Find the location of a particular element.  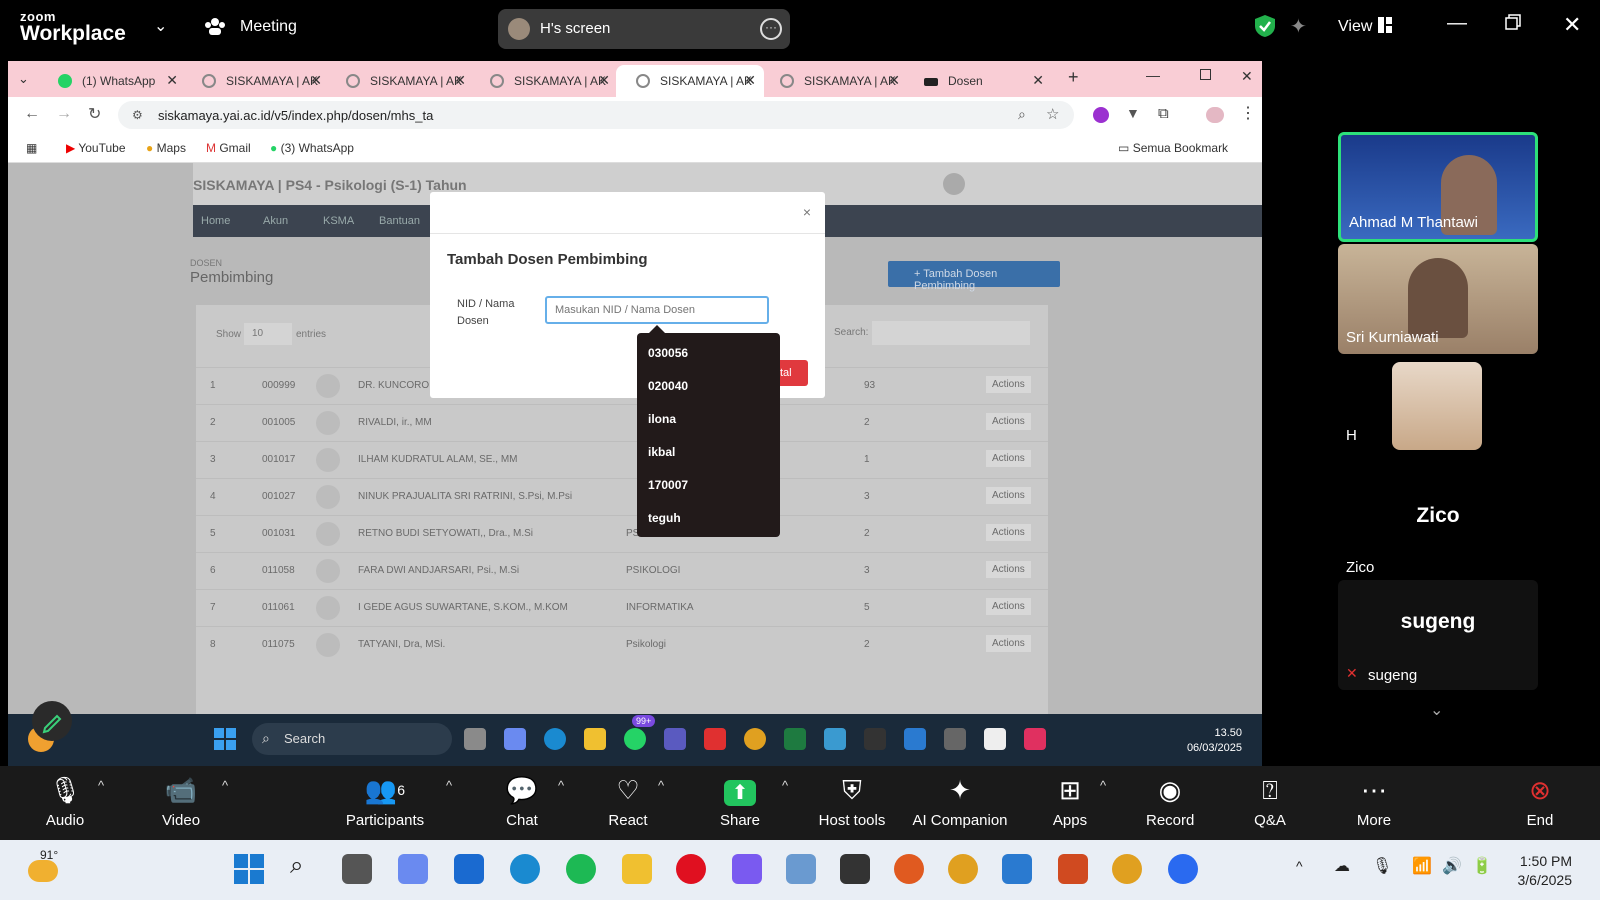

network-icon is located at coordinates (835, 739).